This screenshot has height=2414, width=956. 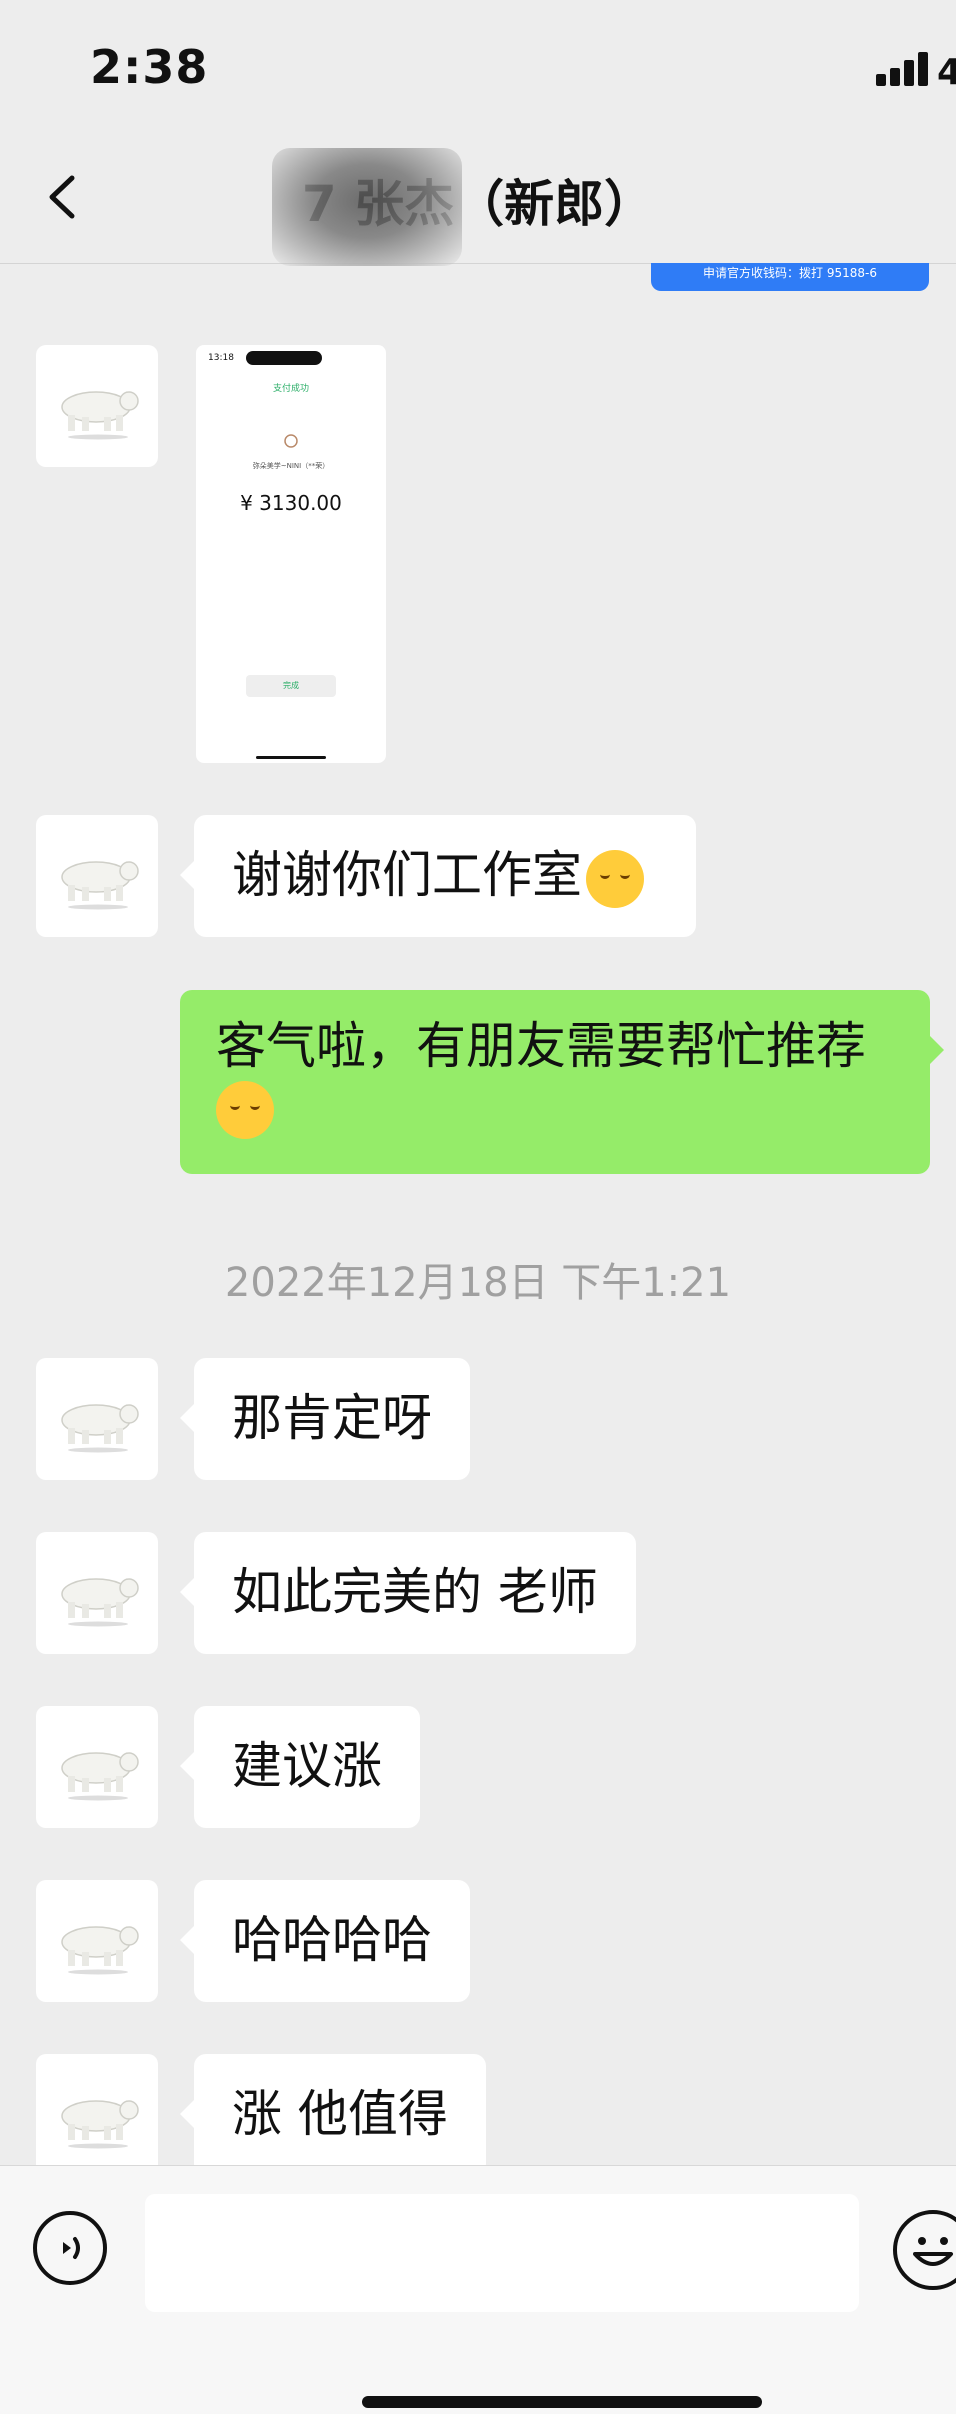 What do you see at coordinates (367, 207) in the screenshot?
I see `redacted-mark` at bounding box center [367, 207].